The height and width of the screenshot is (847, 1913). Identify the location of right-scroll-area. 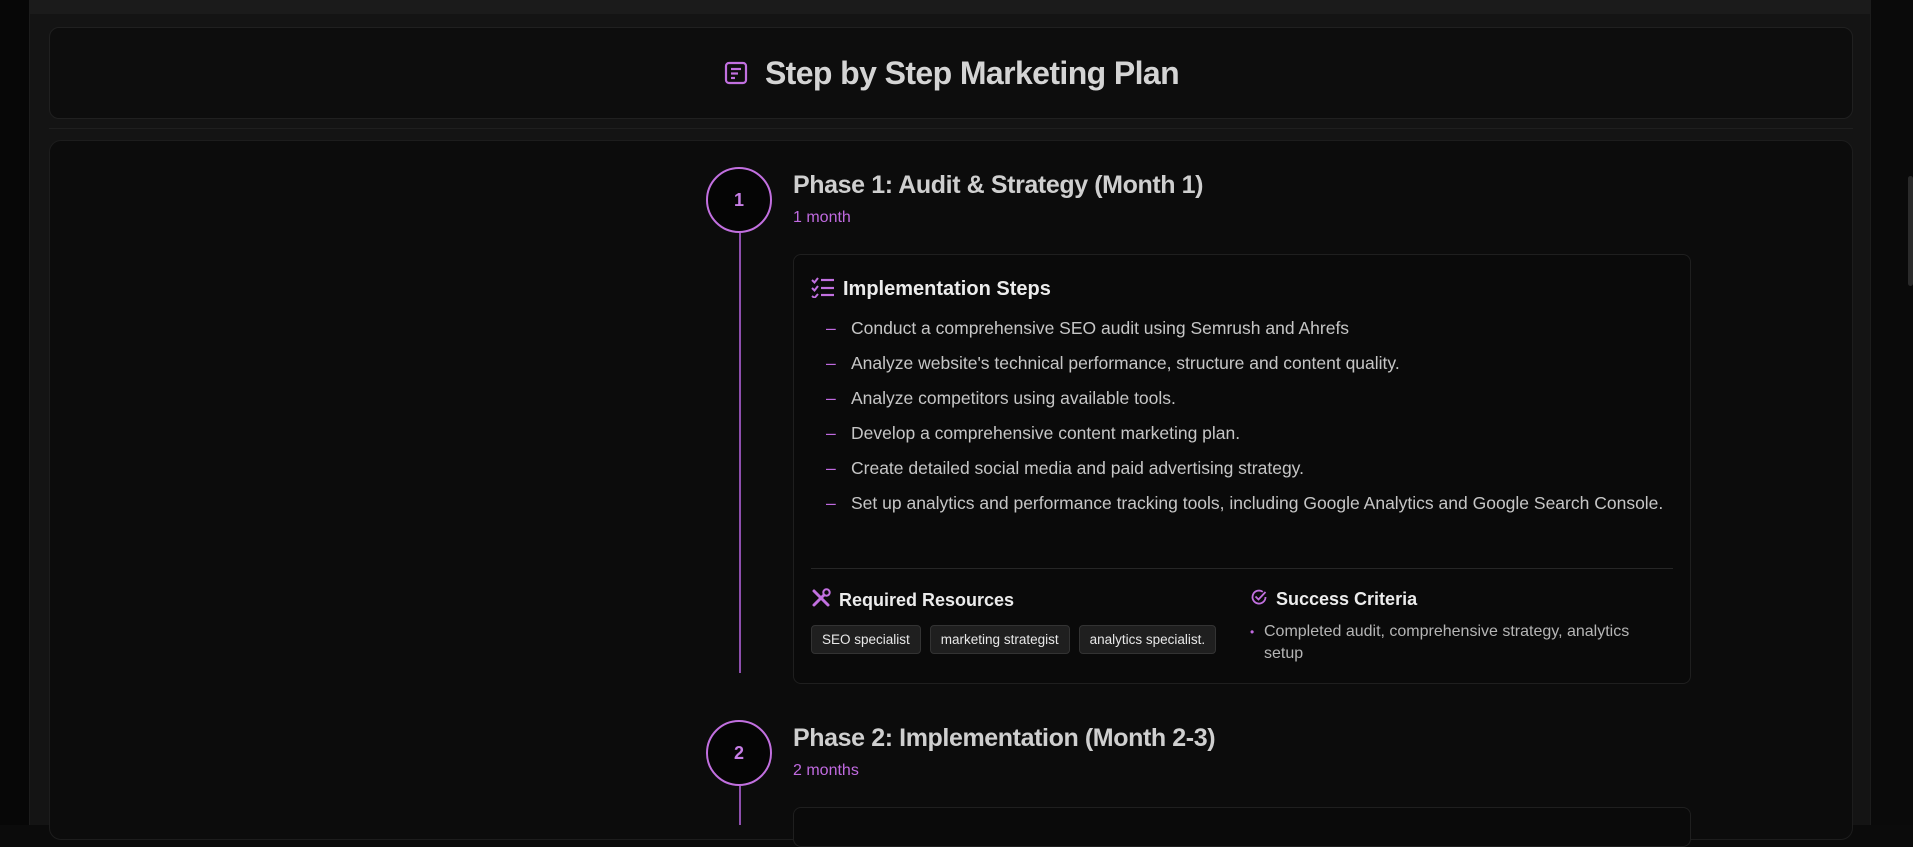
(1891, 412).